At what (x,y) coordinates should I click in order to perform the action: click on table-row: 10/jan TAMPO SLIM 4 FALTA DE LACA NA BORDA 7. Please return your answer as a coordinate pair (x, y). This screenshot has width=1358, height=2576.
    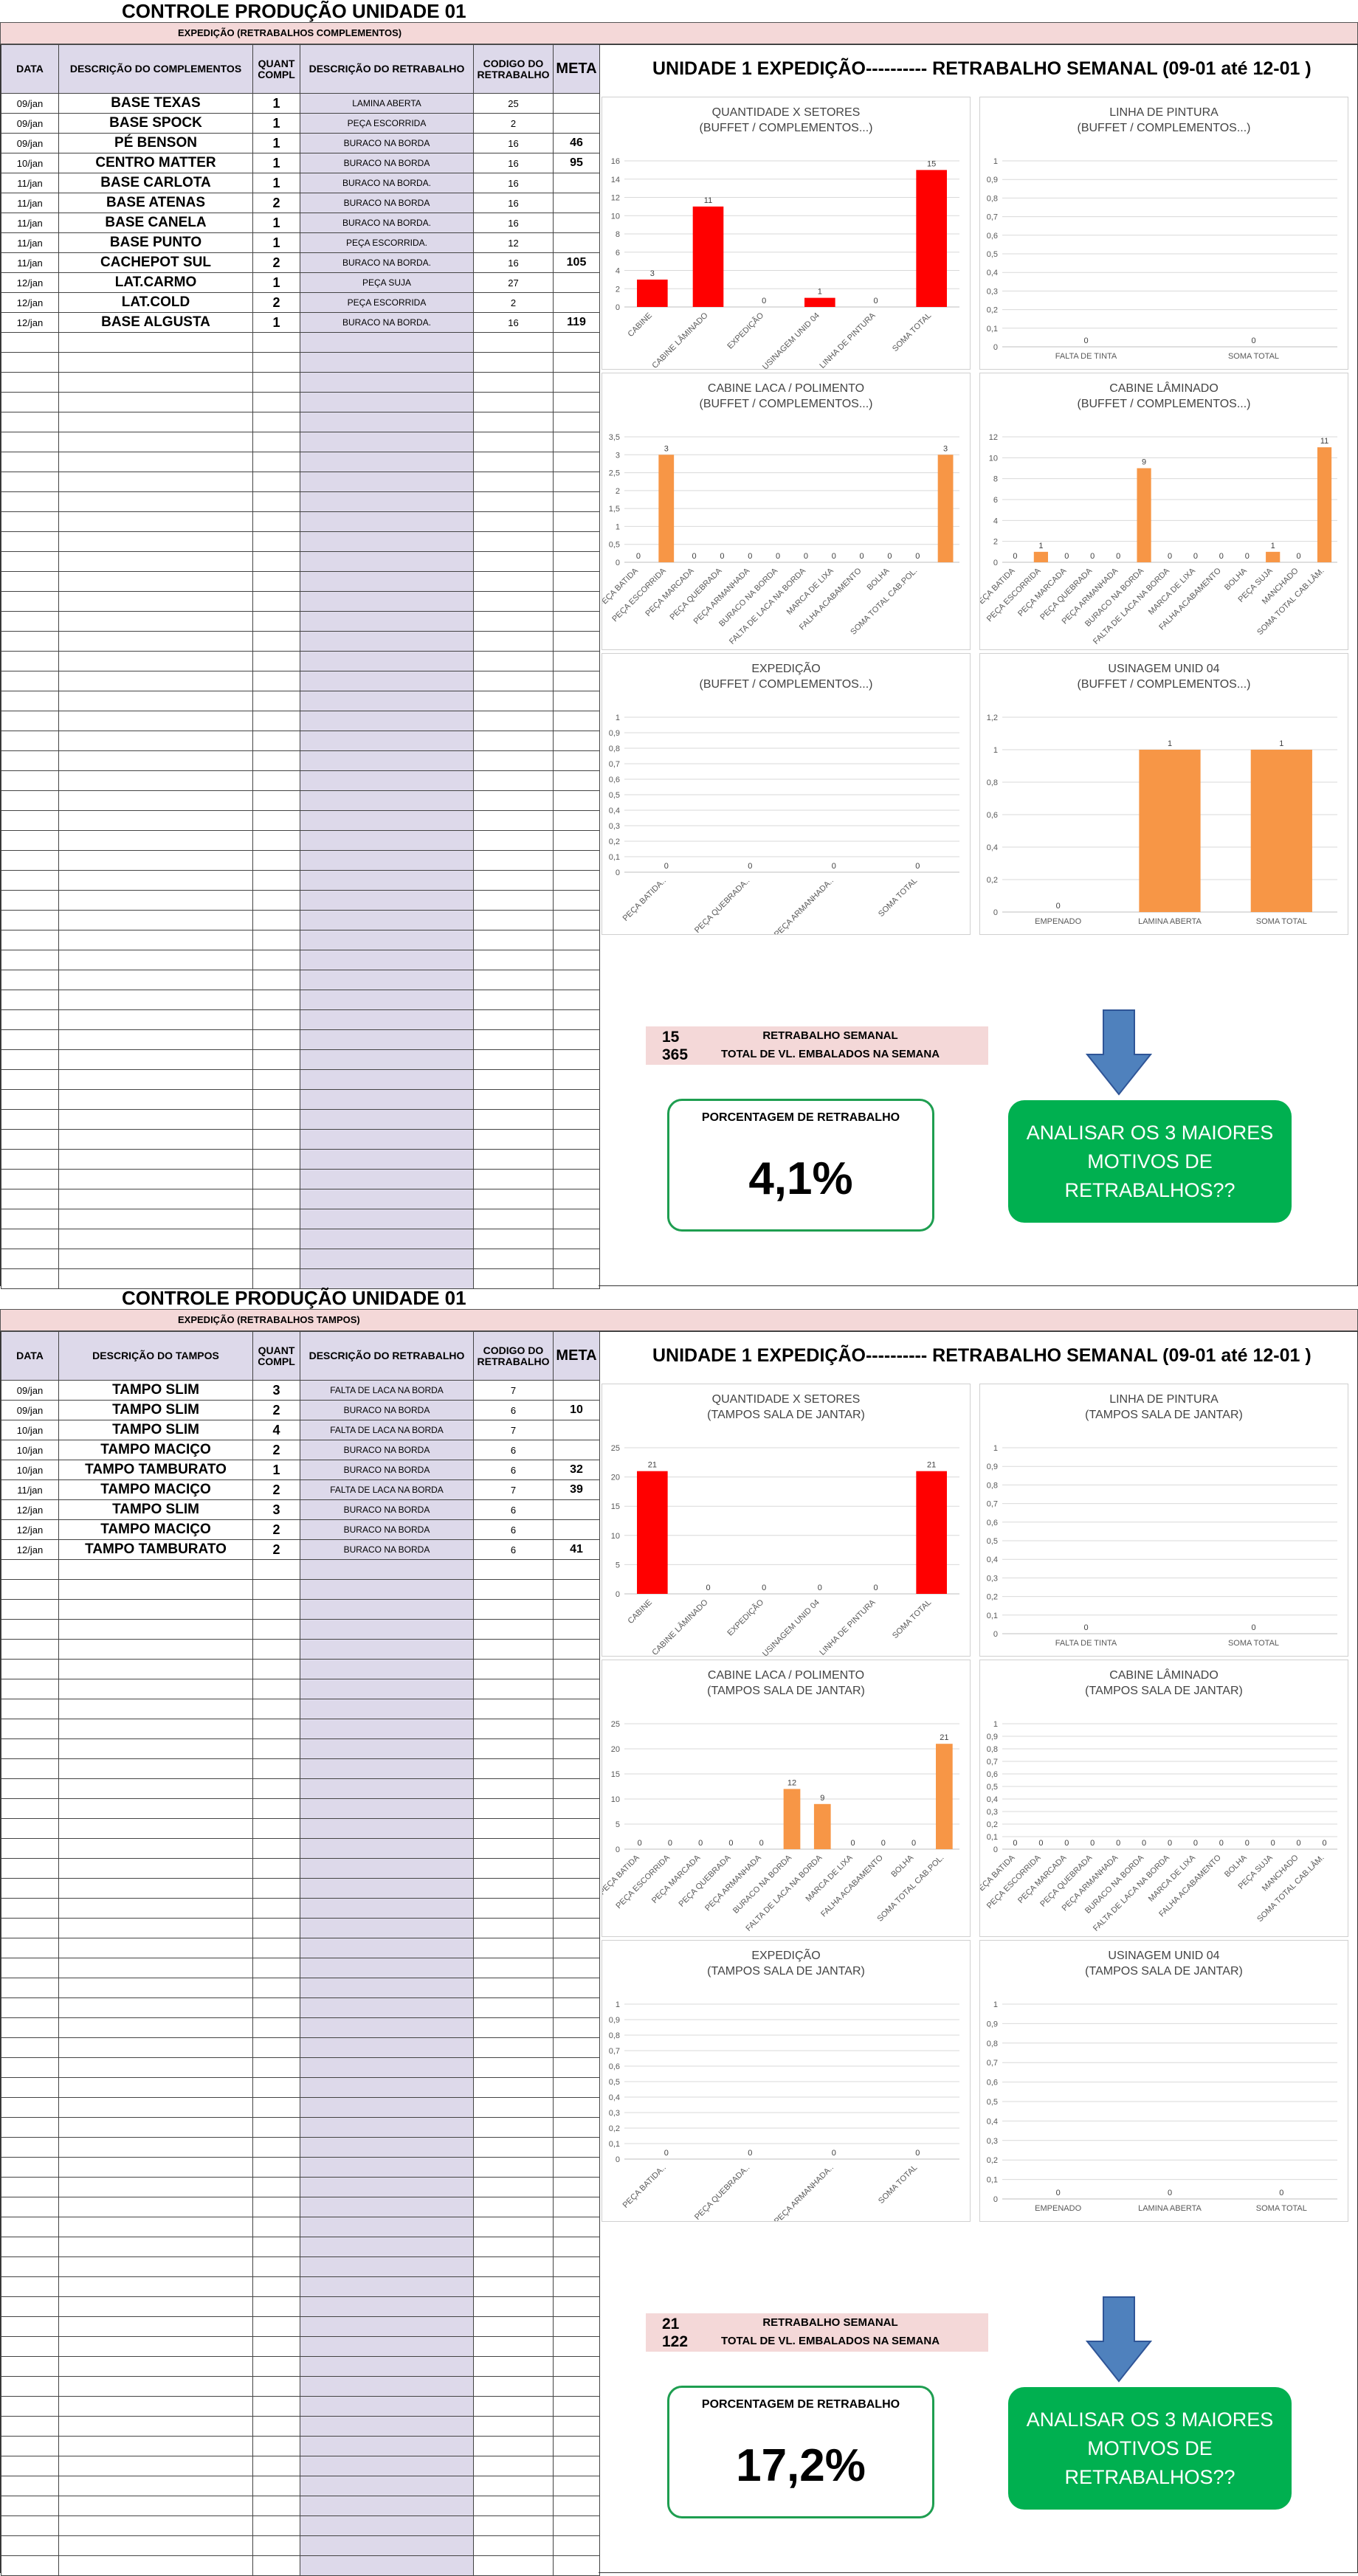
    Looking at the image, I should click on (301, 1430).